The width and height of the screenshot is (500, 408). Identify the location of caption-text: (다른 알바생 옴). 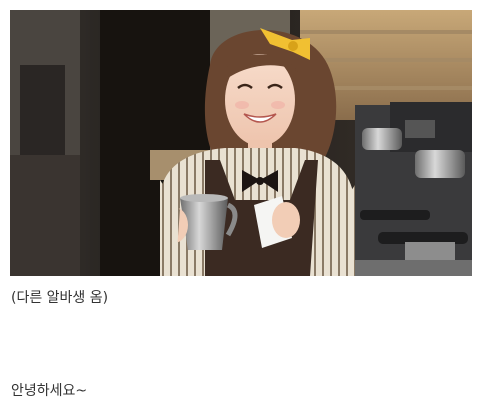
(60, 298).